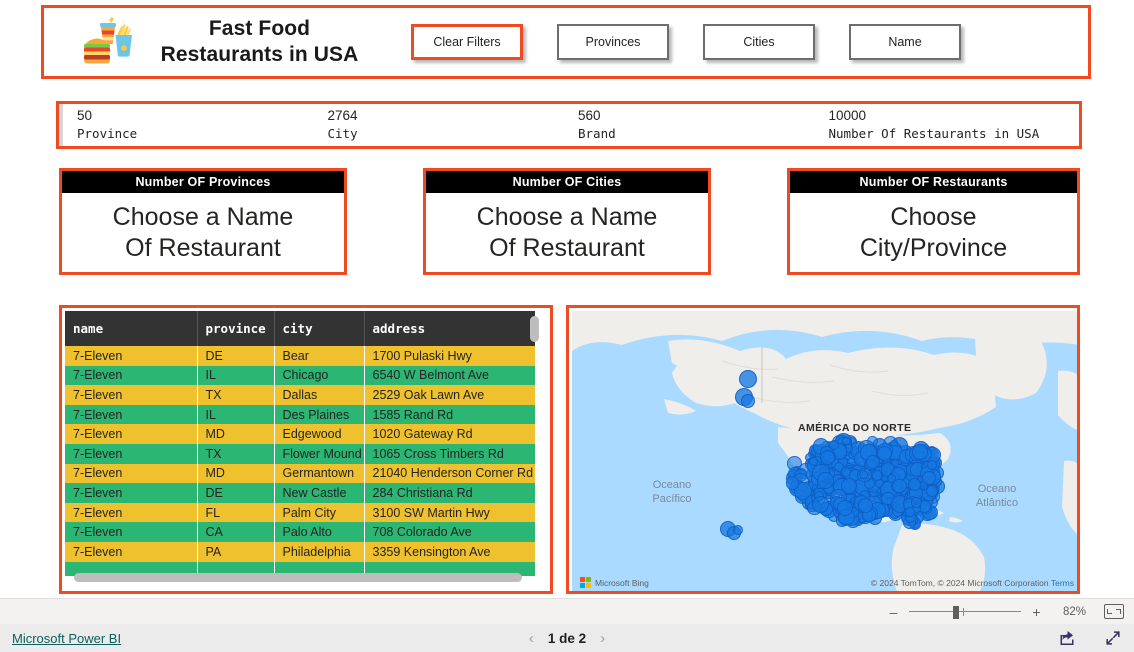  Describe the element at coordinates (319, 328) in the screenshot. I see `column-header-city: city` at that location.